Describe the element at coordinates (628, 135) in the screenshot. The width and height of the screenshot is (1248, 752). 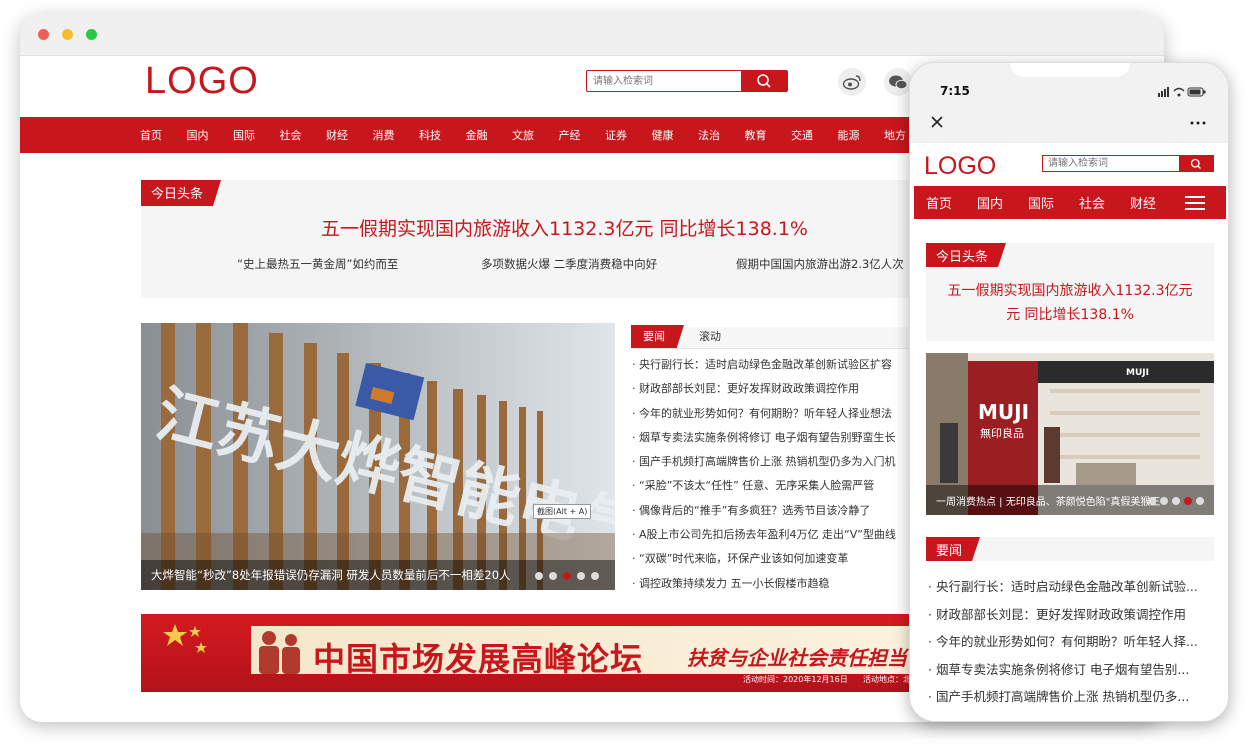
I see `nav-item: 证券` at that location.